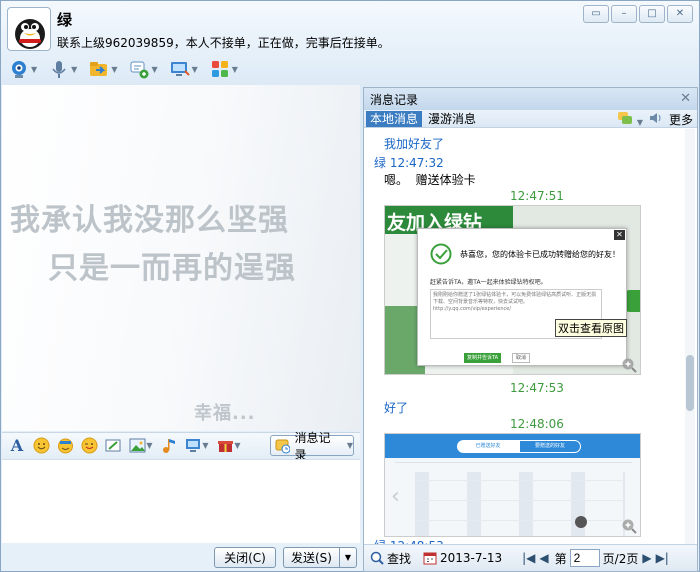 The width and height of the screenshot is (700, 572). Describe the element at coordinates (530, 99) in the screenshot. I see `history-title-bar: 消息记录 ✕` at that location.